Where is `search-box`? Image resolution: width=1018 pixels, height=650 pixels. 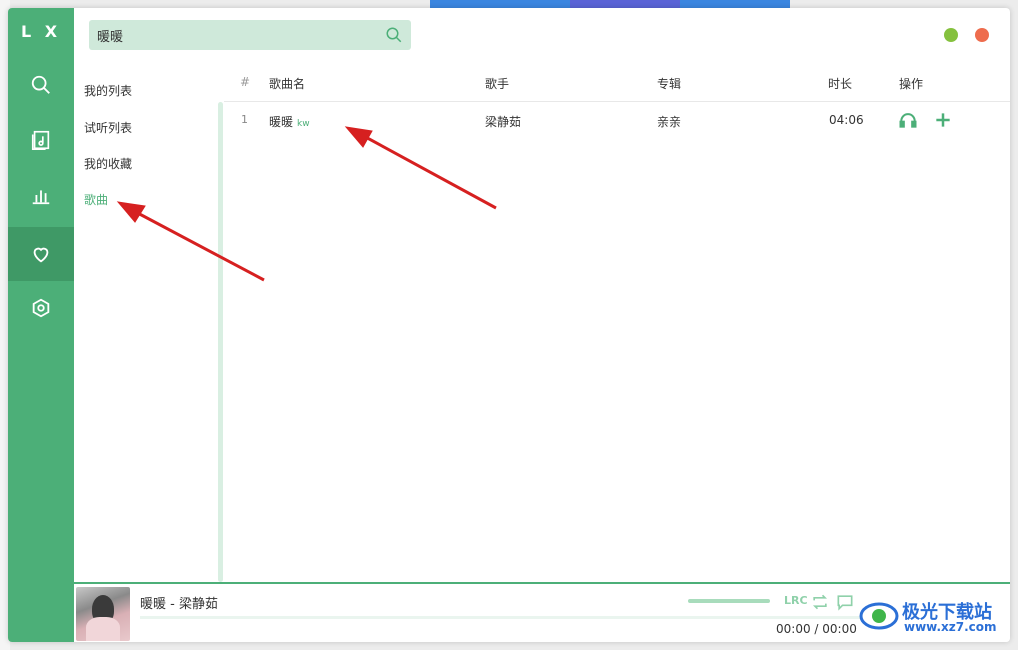
search-box is located at coordinates (250, 35).